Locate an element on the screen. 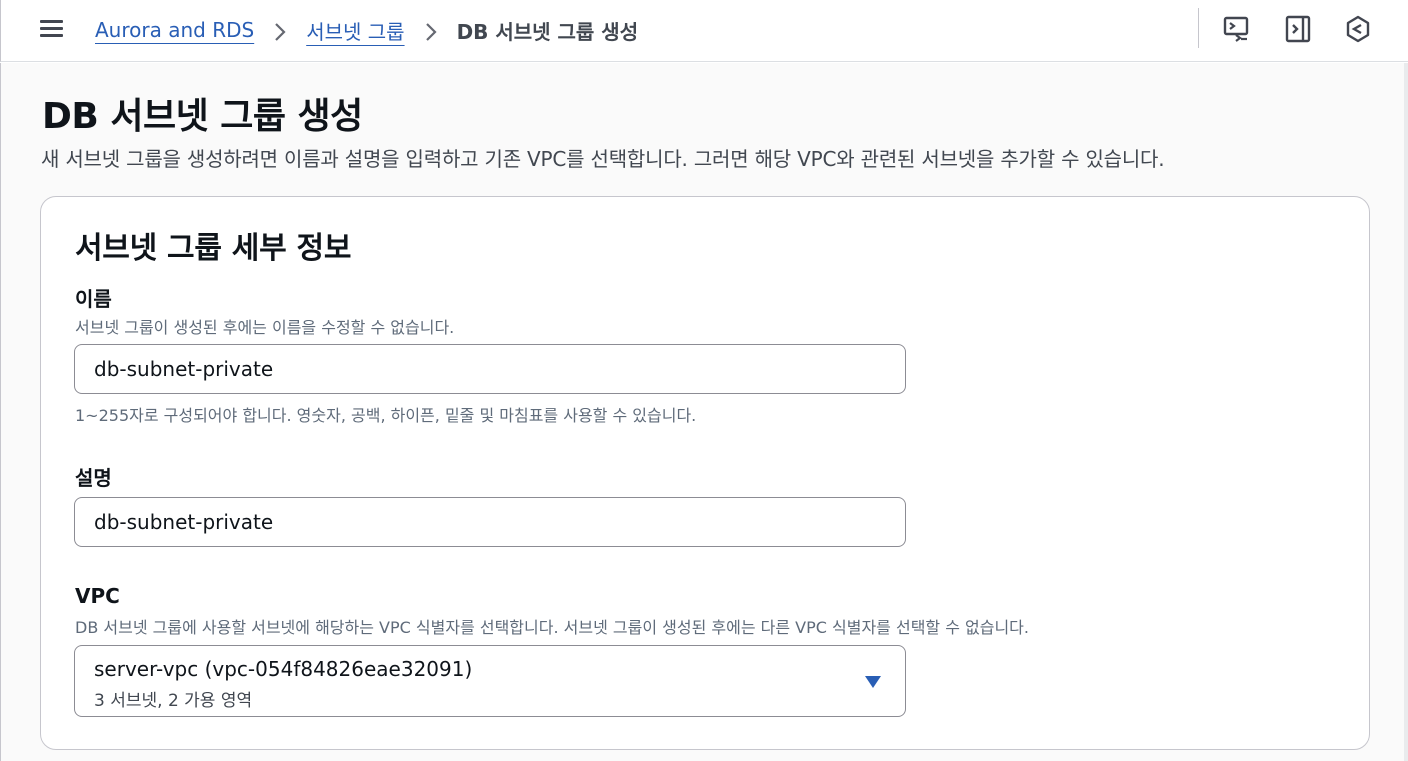 The image size is (1408, 761). description-label: 설명 is located at coordinates (93, 478).